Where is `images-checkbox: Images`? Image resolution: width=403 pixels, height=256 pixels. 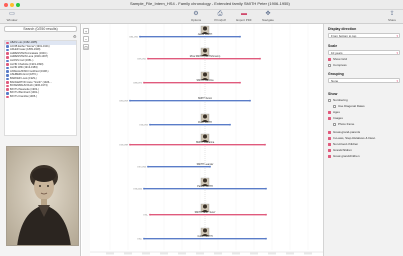
images-checkbox: Images is located at coordinates (335, 118).